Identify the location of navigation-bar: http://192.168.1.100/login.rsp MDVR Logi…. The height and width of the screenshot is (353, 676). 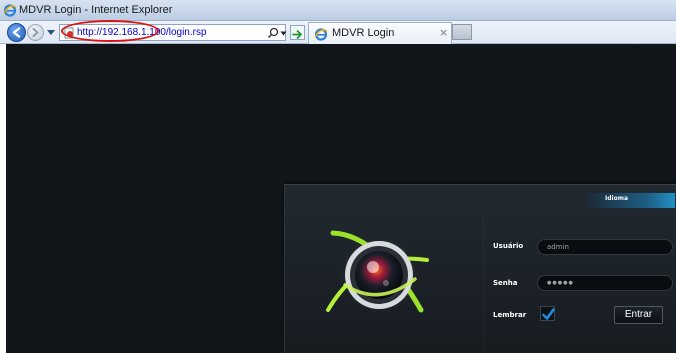
(338, 32).